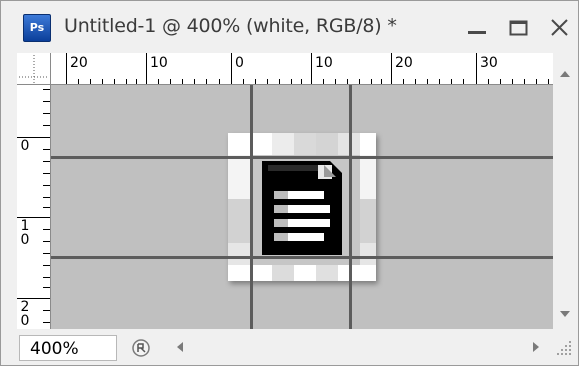 The height and width of the screenshot is (366, 579). Describe the element at coordinates (230, 26) in the screenshot. I see `window-title: Untitled-1 @ 400% (white, RGB/8) *` at that location.